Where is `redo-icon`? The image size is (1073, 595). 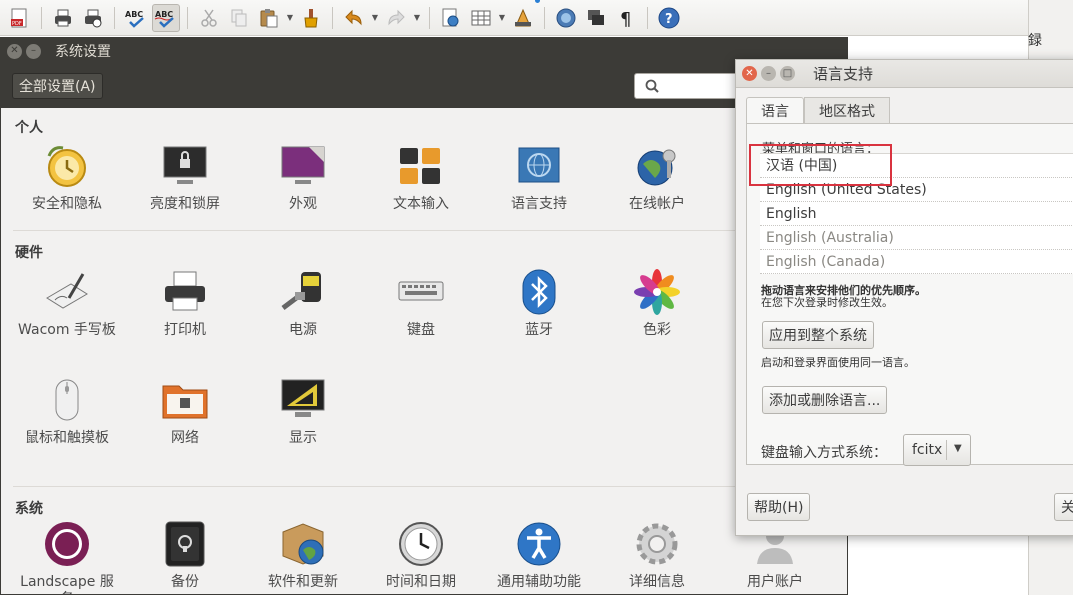 redo-icon is located at coordinates (396, 18).